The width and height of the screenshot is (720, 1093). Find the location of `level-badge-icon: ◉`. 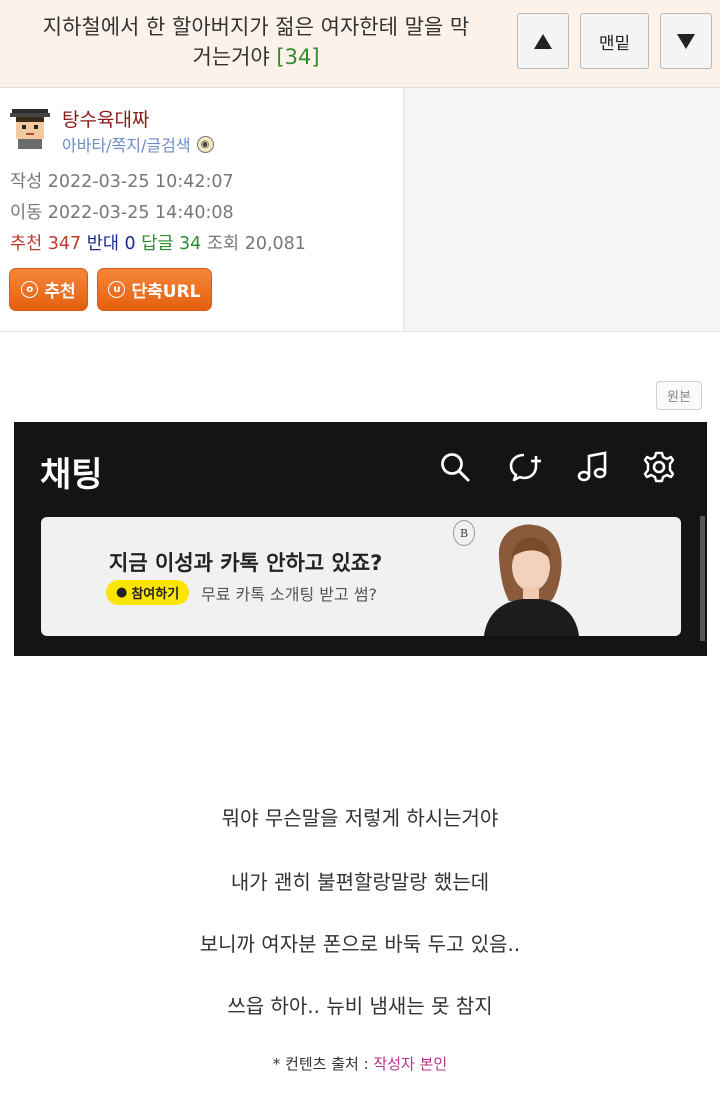

level-badge-icon: ◉ is located at coordinates (205, 144).